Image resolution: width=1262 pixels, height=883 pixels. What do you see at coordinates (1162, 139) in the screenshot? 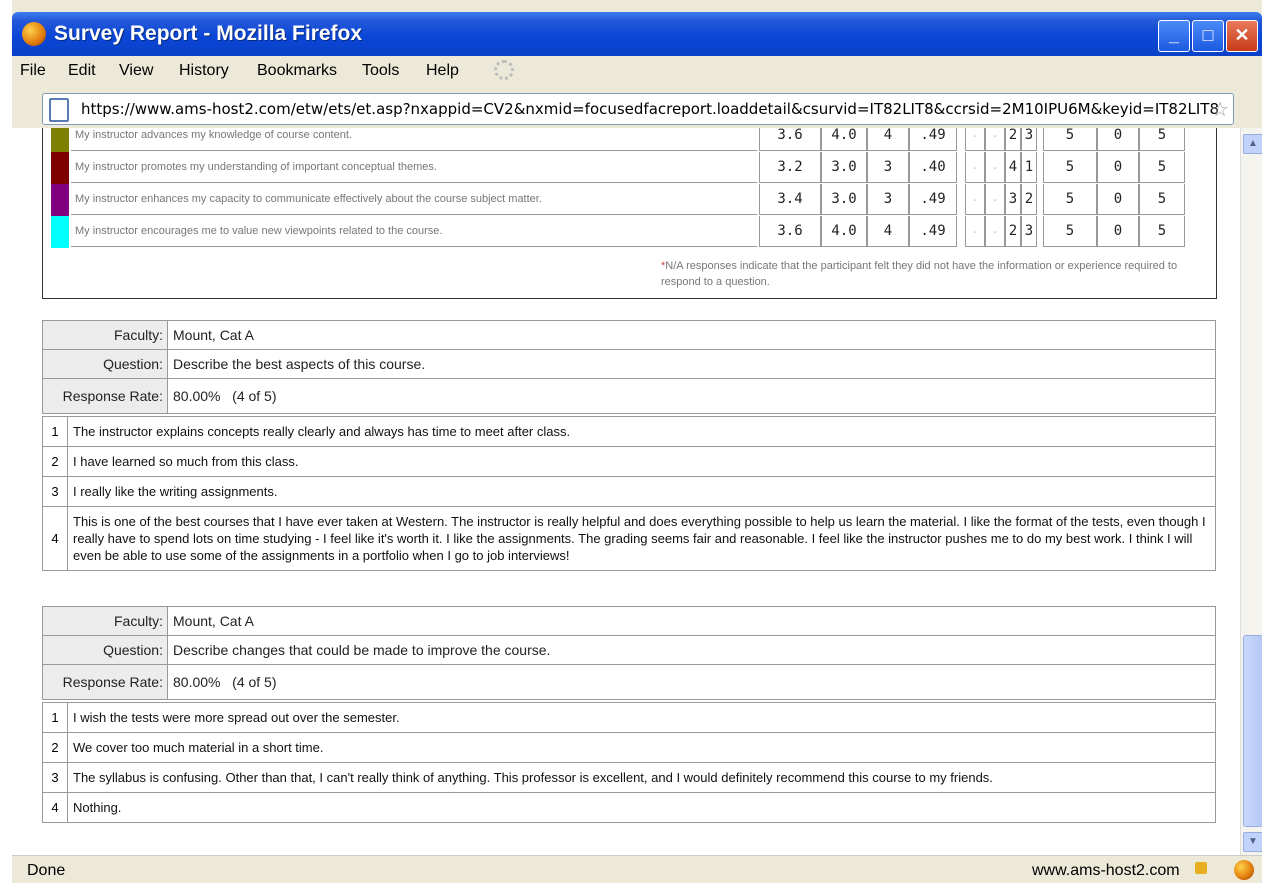
I see `rating-total: 5` at bounding box center [1162, 139].